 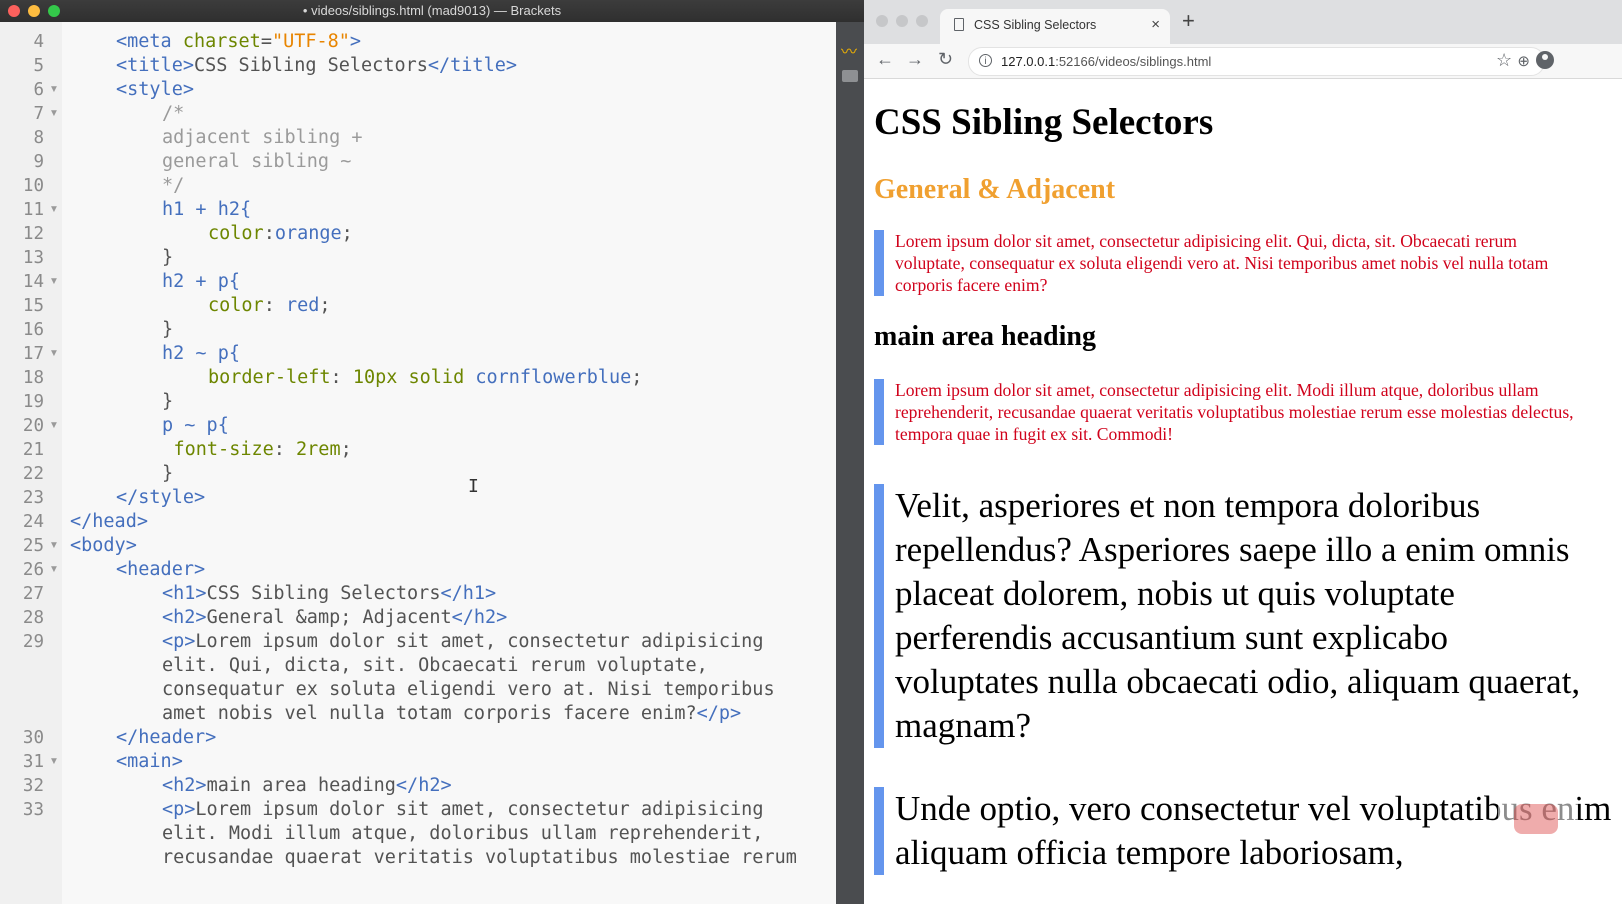 What do you see at coordinates (418, 234) in the screenshot?
I see `code-line: 12 color:orange;` at bounding box center [418, 234].